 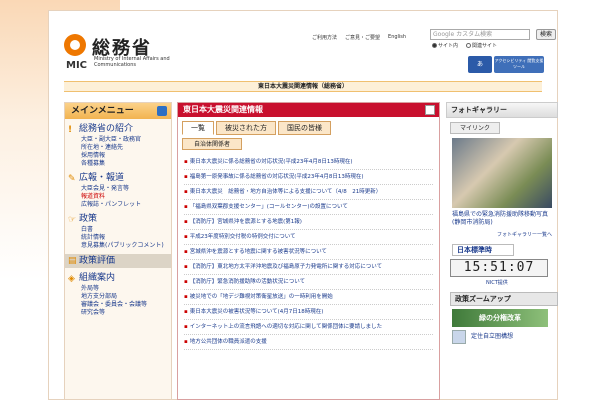 I want to click on photo-gallery-header: フォトギャラリー, so click(x=502, y=110).